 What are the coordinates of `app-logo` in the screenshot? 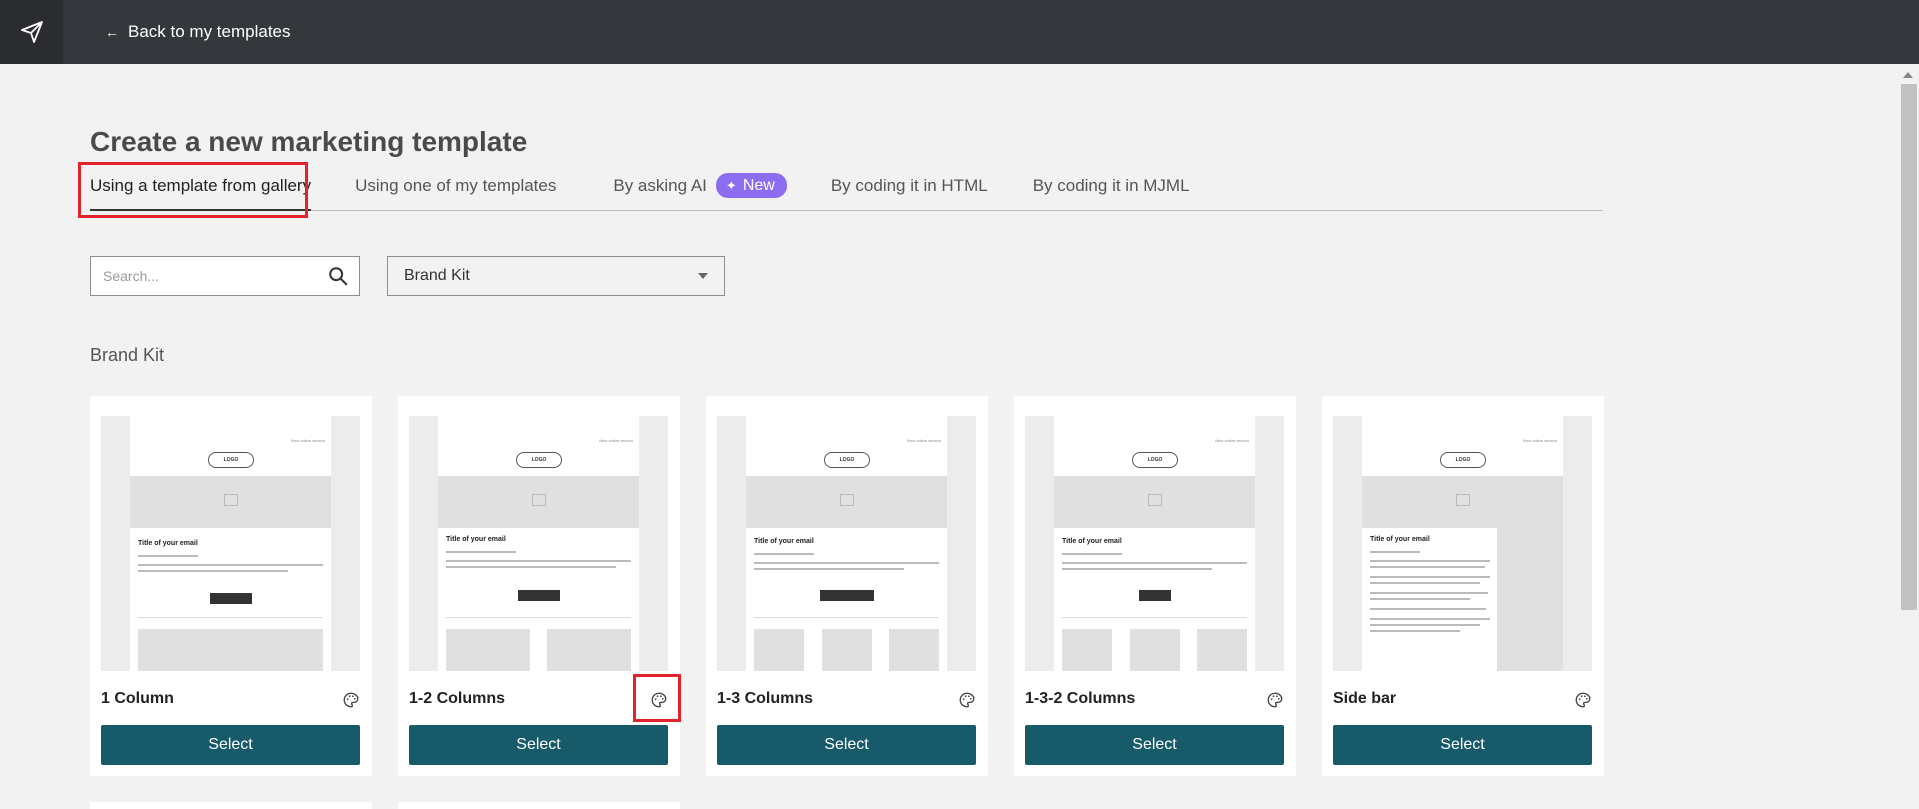 It's located at (31, 32).